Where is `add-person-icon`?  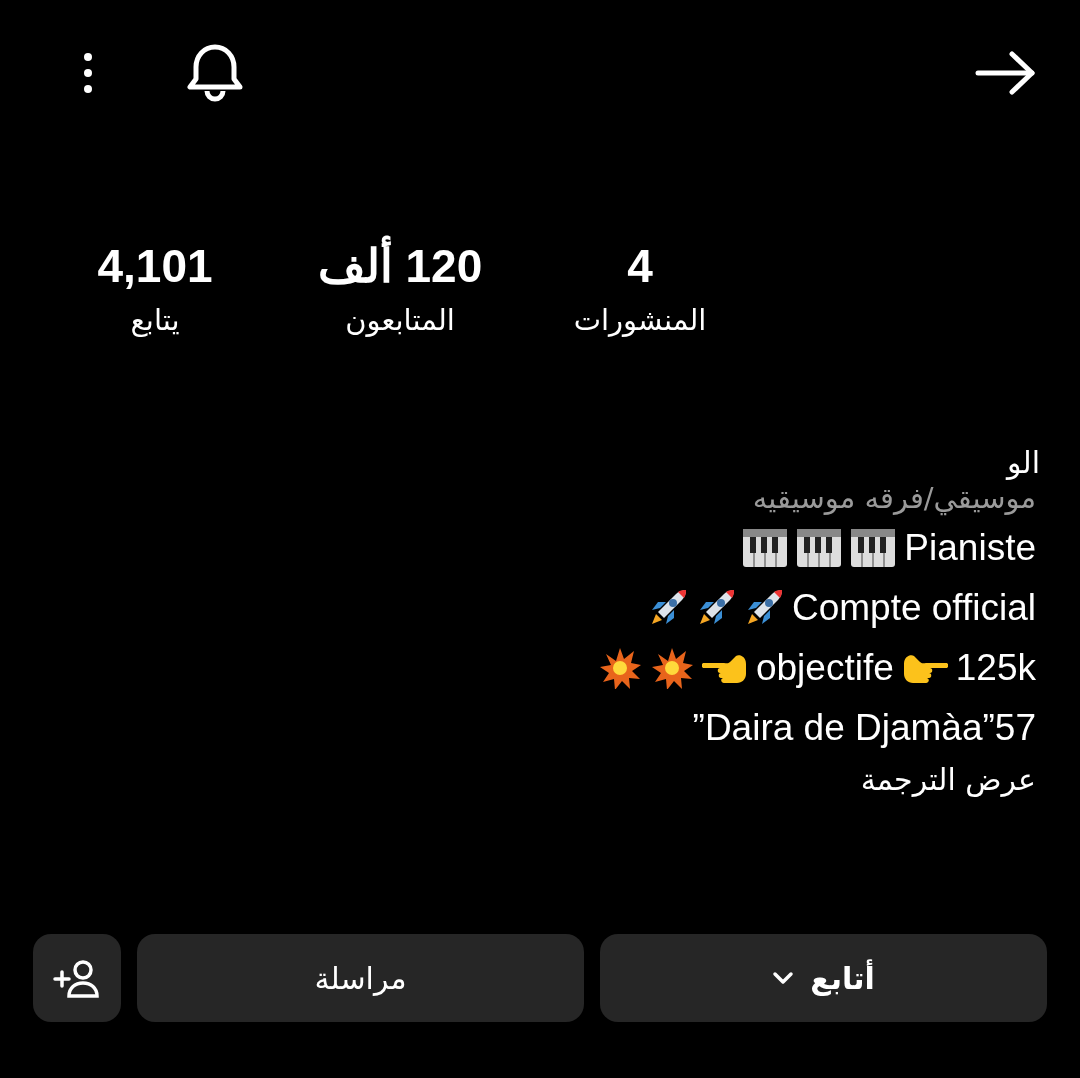
add-person-icon is located at coordinates (77, 978).